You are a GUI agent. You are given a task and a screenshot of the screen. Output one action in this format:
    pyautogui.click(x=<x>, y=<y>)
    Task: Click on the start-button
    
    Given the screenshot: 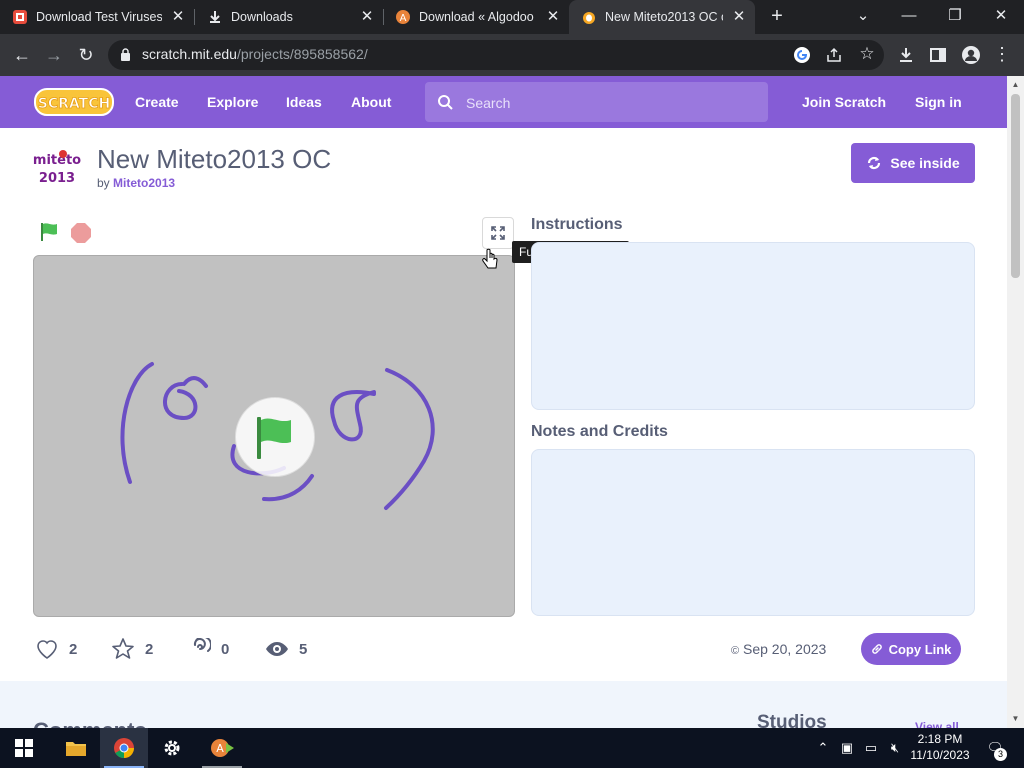 What is the action you would take?
    pyautogui.click(x=24, y=748)
    